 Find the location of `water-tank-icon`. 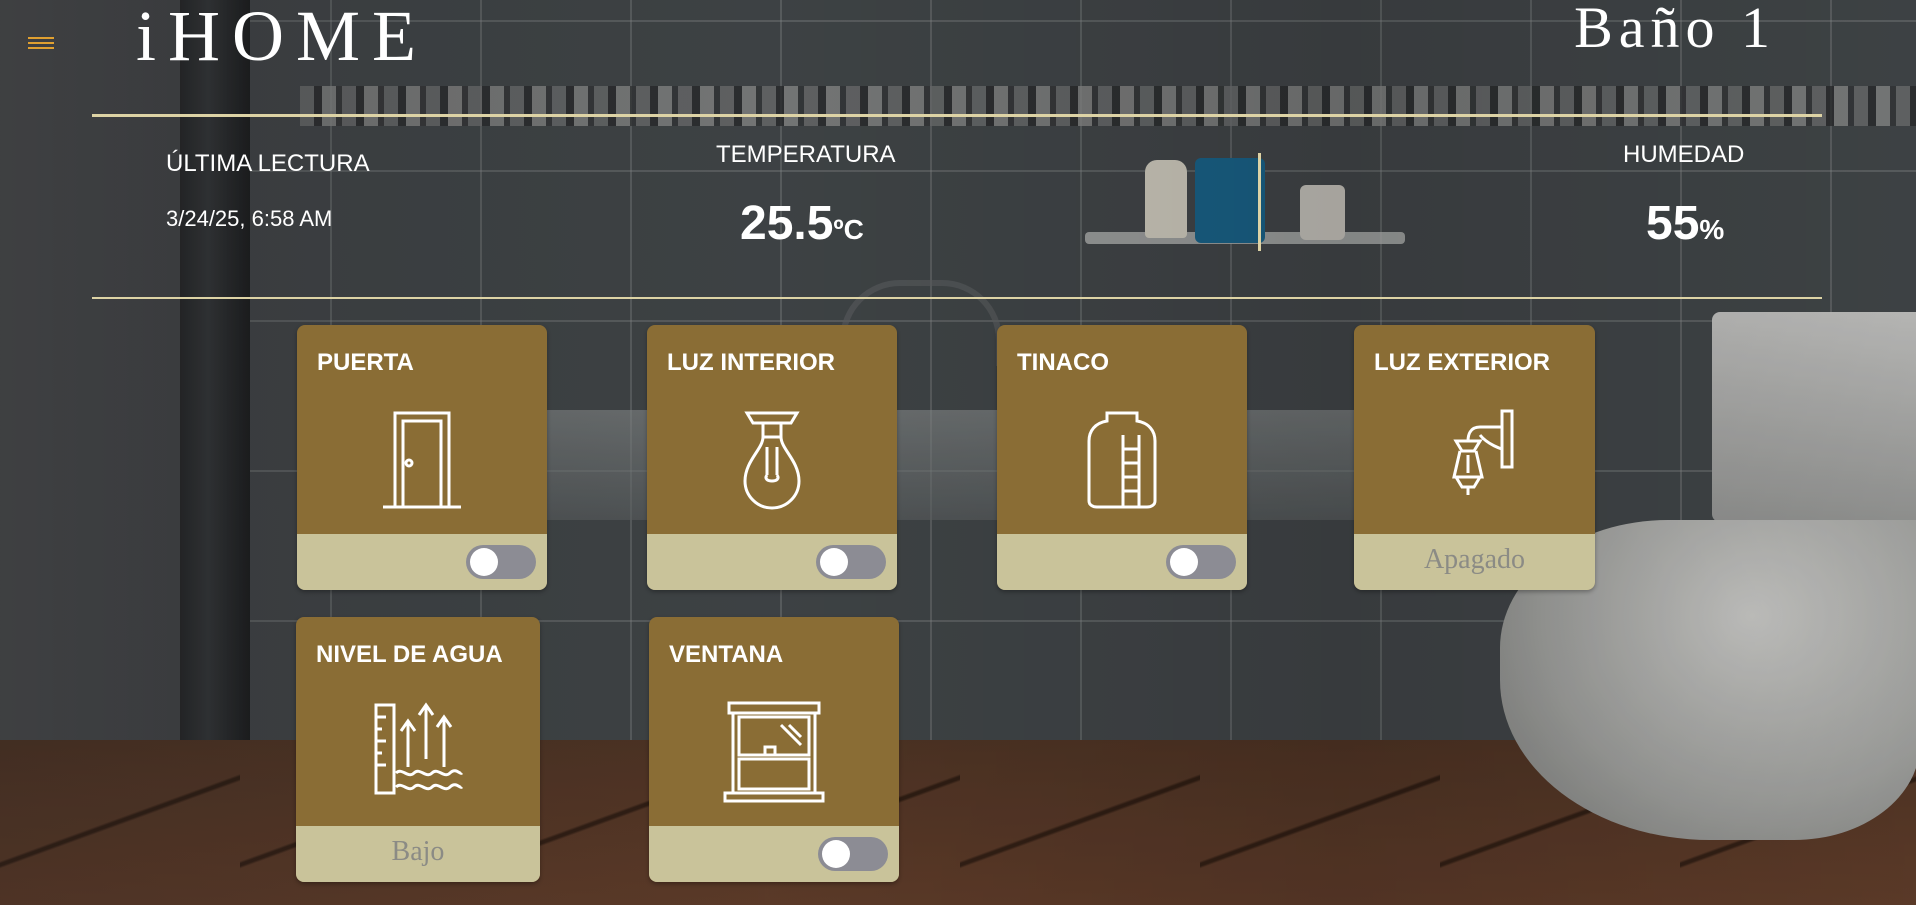

water-tank-icon is located at coordinates (1122, 460).